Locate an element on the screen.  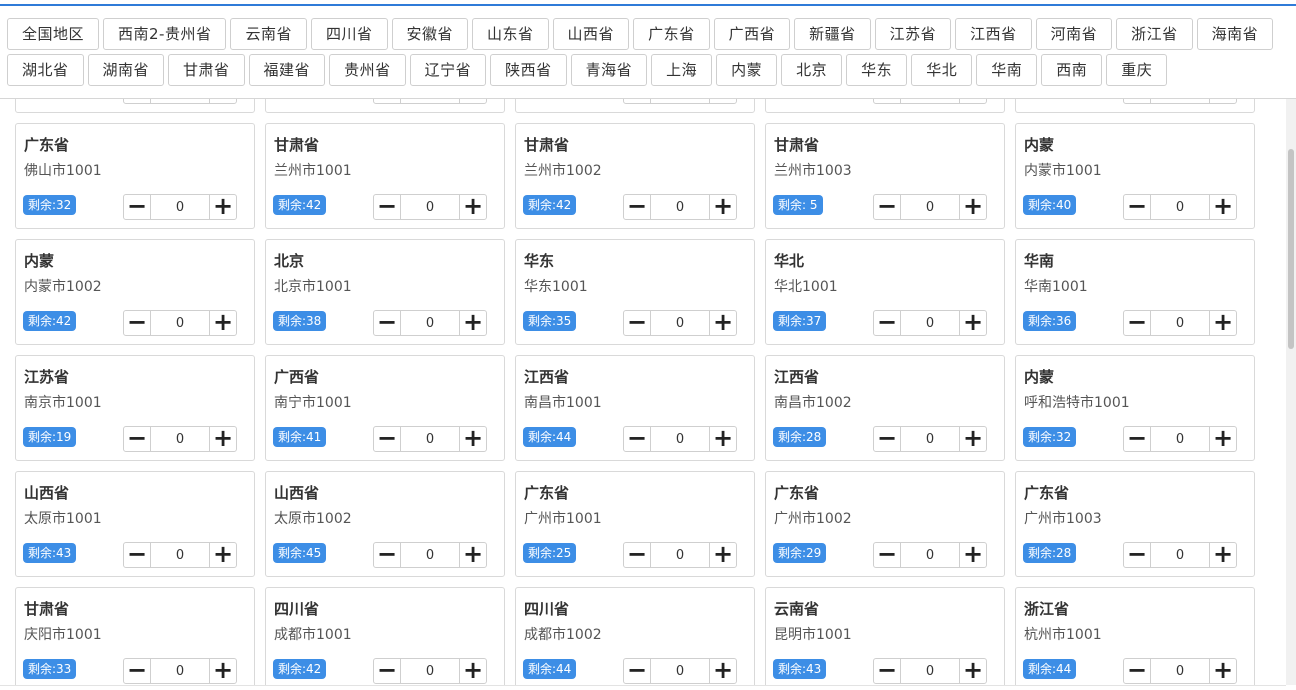
region-filter-button: 全国地区 is located at coordinates (53, 34).